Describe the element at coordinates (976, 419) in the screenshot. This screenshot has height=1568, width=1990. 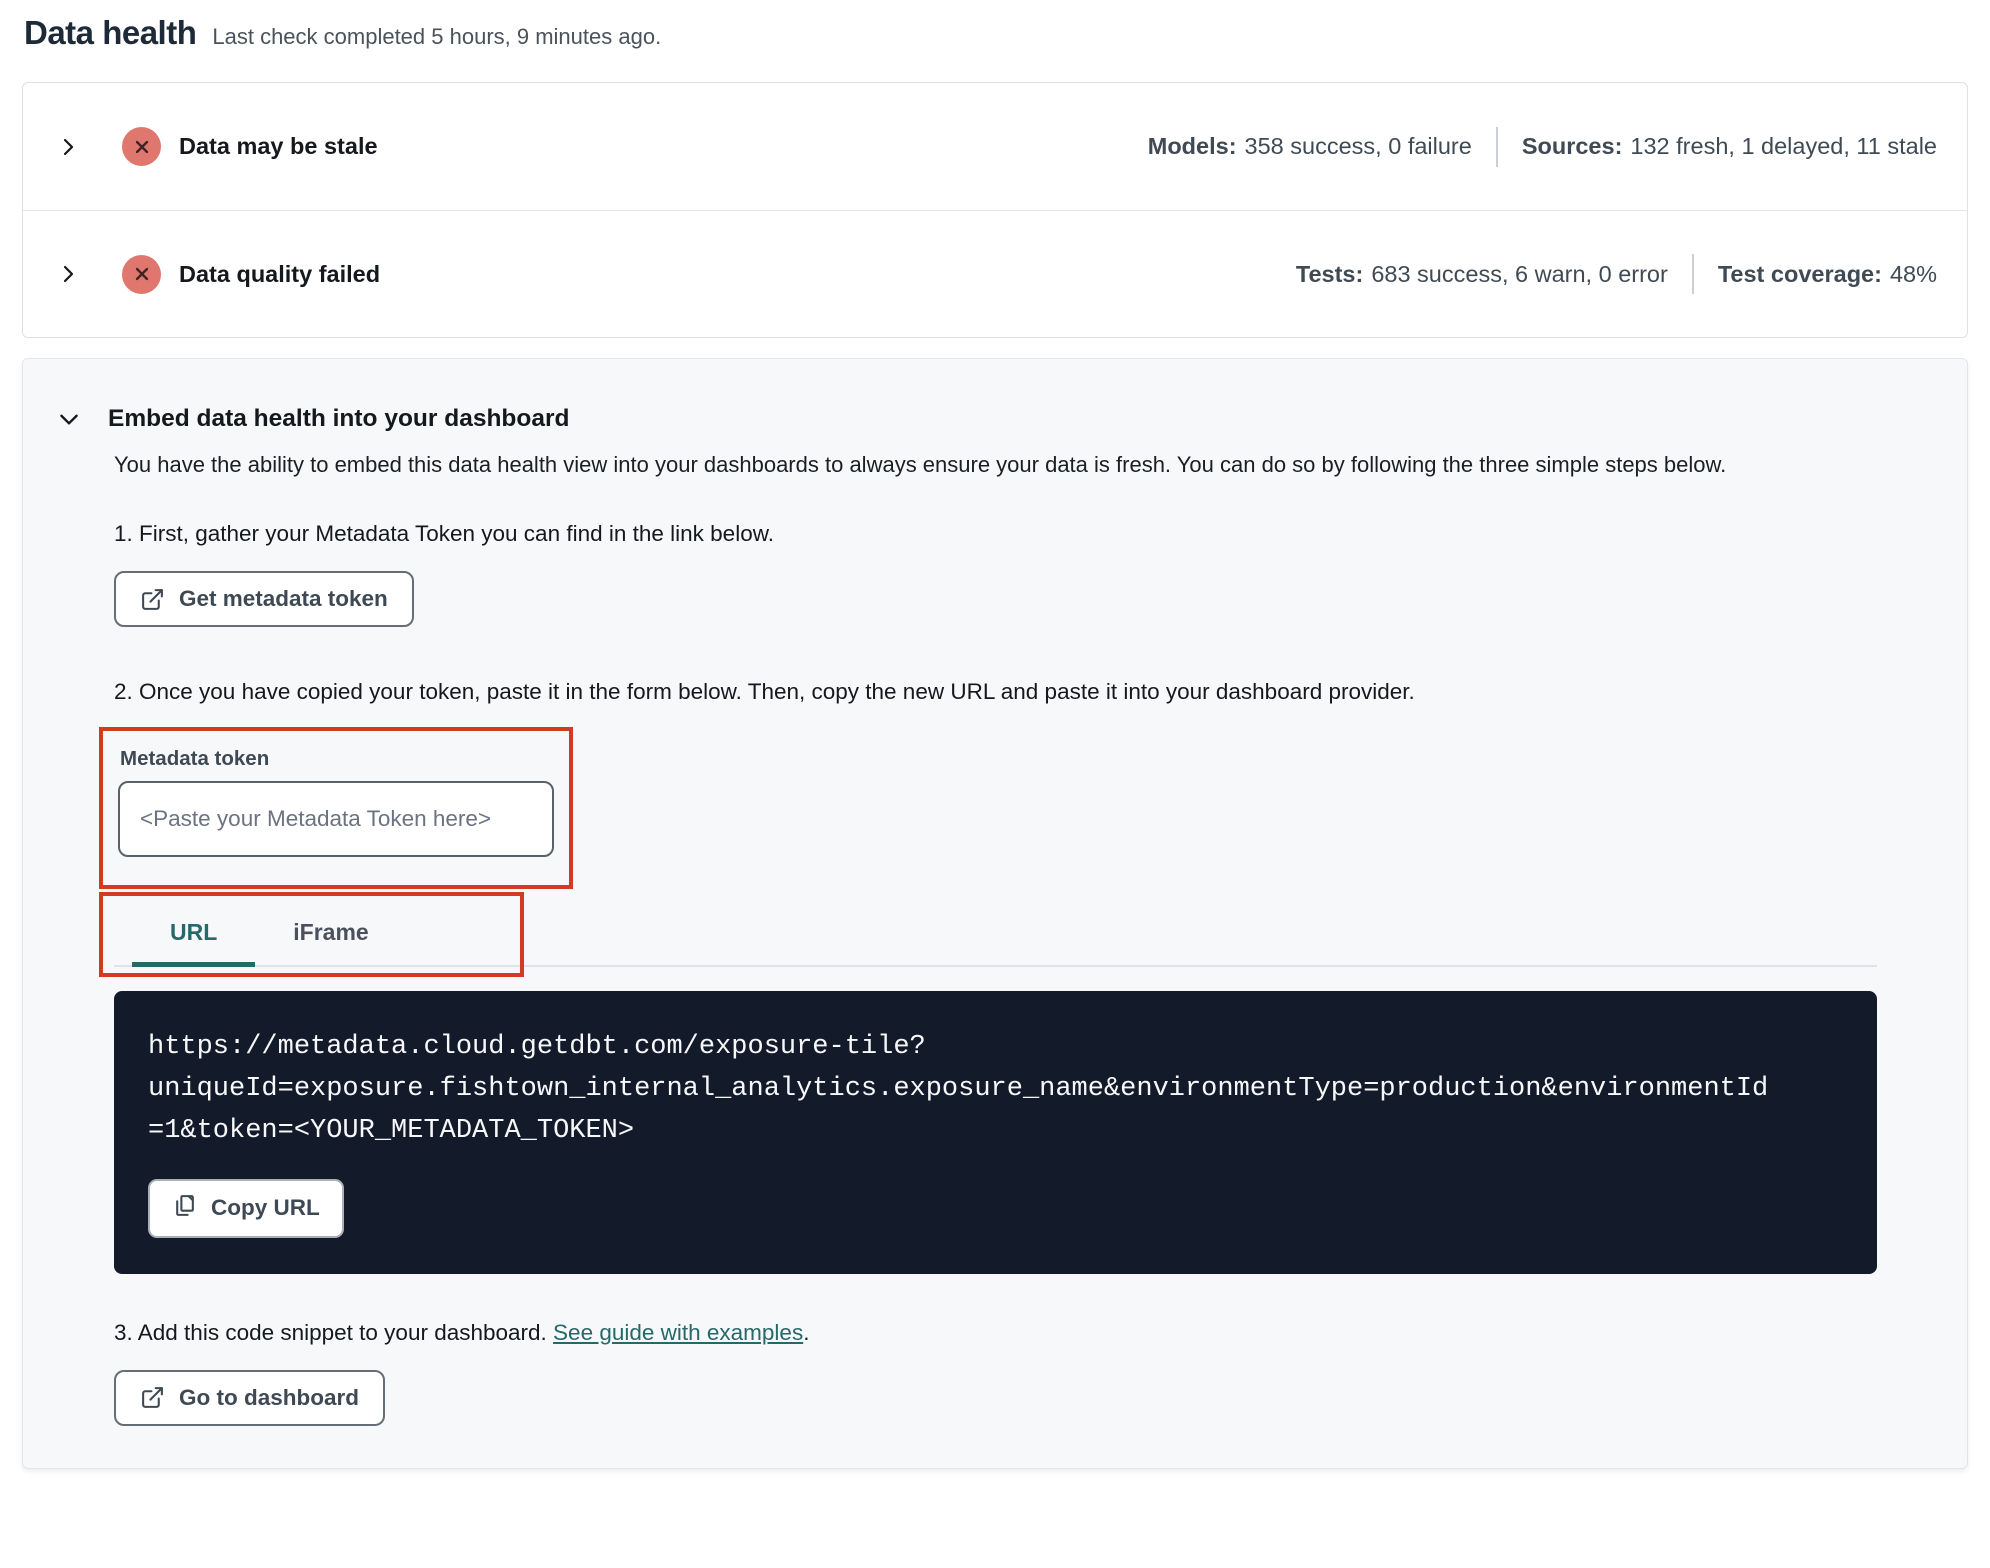
I see `embed-panel-header: Embed data health into your dashboard` at that location.